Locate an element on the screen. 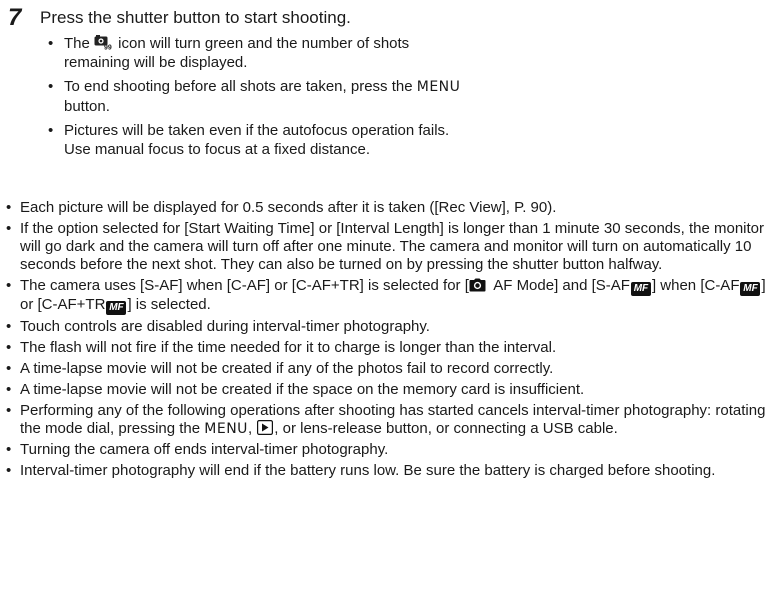 This screenshot has width=780, height=601. interval-shooting-icon: 99 is located at coordinates (103, 43).